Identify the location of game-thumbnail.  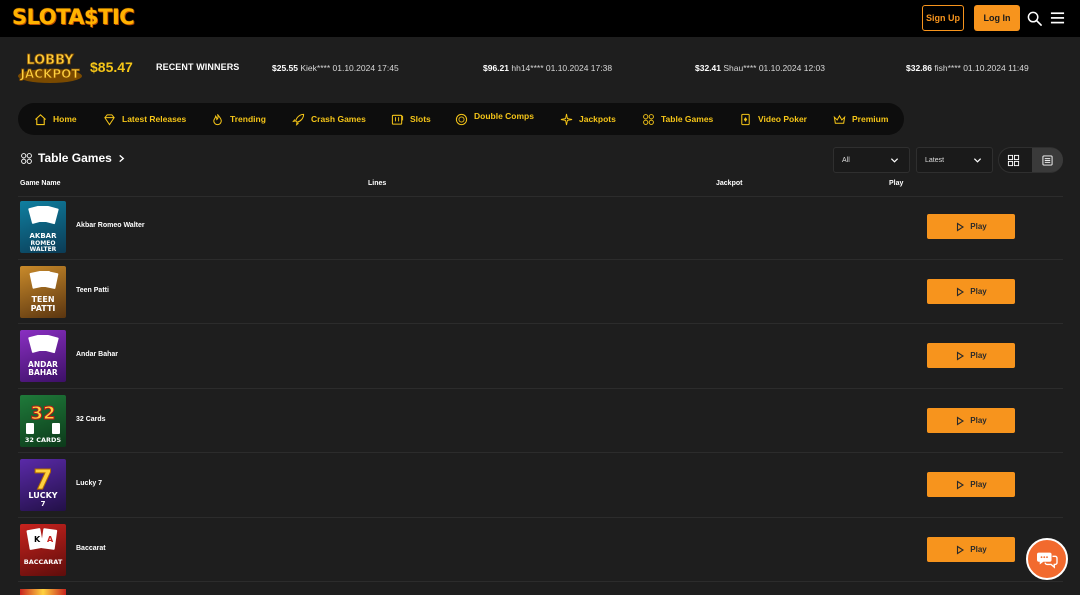
(43, 592).